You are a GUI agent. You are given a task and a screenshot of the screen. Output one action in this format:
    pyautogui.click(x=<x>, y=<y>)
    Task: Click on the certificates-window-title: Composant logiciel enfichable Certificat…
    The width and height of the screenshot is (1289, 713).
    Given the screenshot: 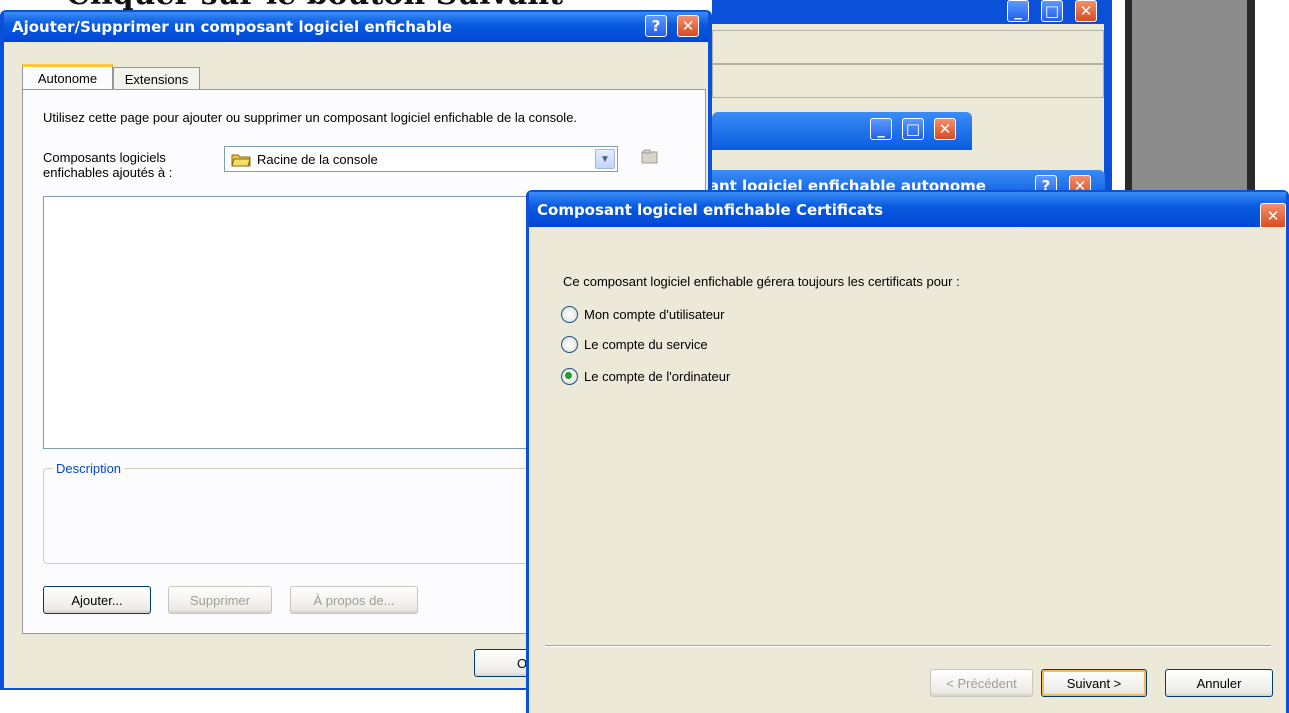 What is the action you would take?
    pyautogui.click(x=907, y=209)
    